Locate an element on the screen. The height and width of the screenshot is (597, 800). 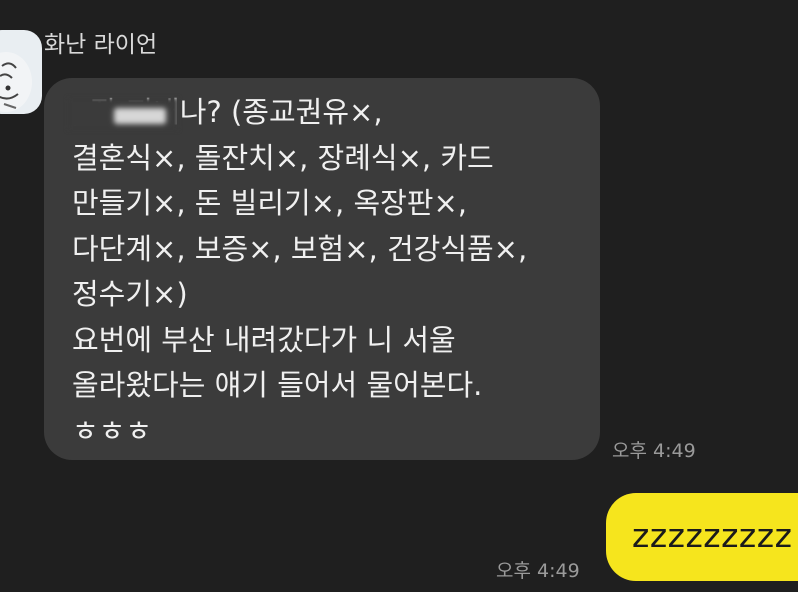
outgoing-message-bubble: zzzzzzzzz is located at coordinates (702, 537).